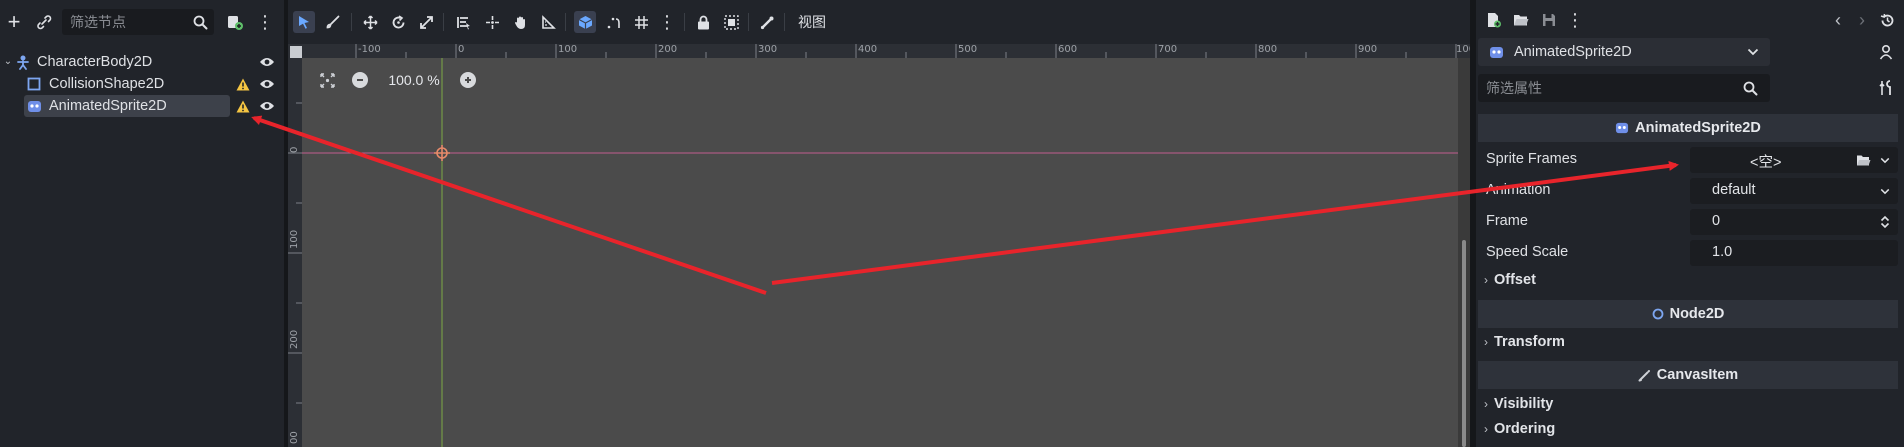 This screenshot has width=1904, height=447. I want to click on select-mode-button, so click(304, 22).